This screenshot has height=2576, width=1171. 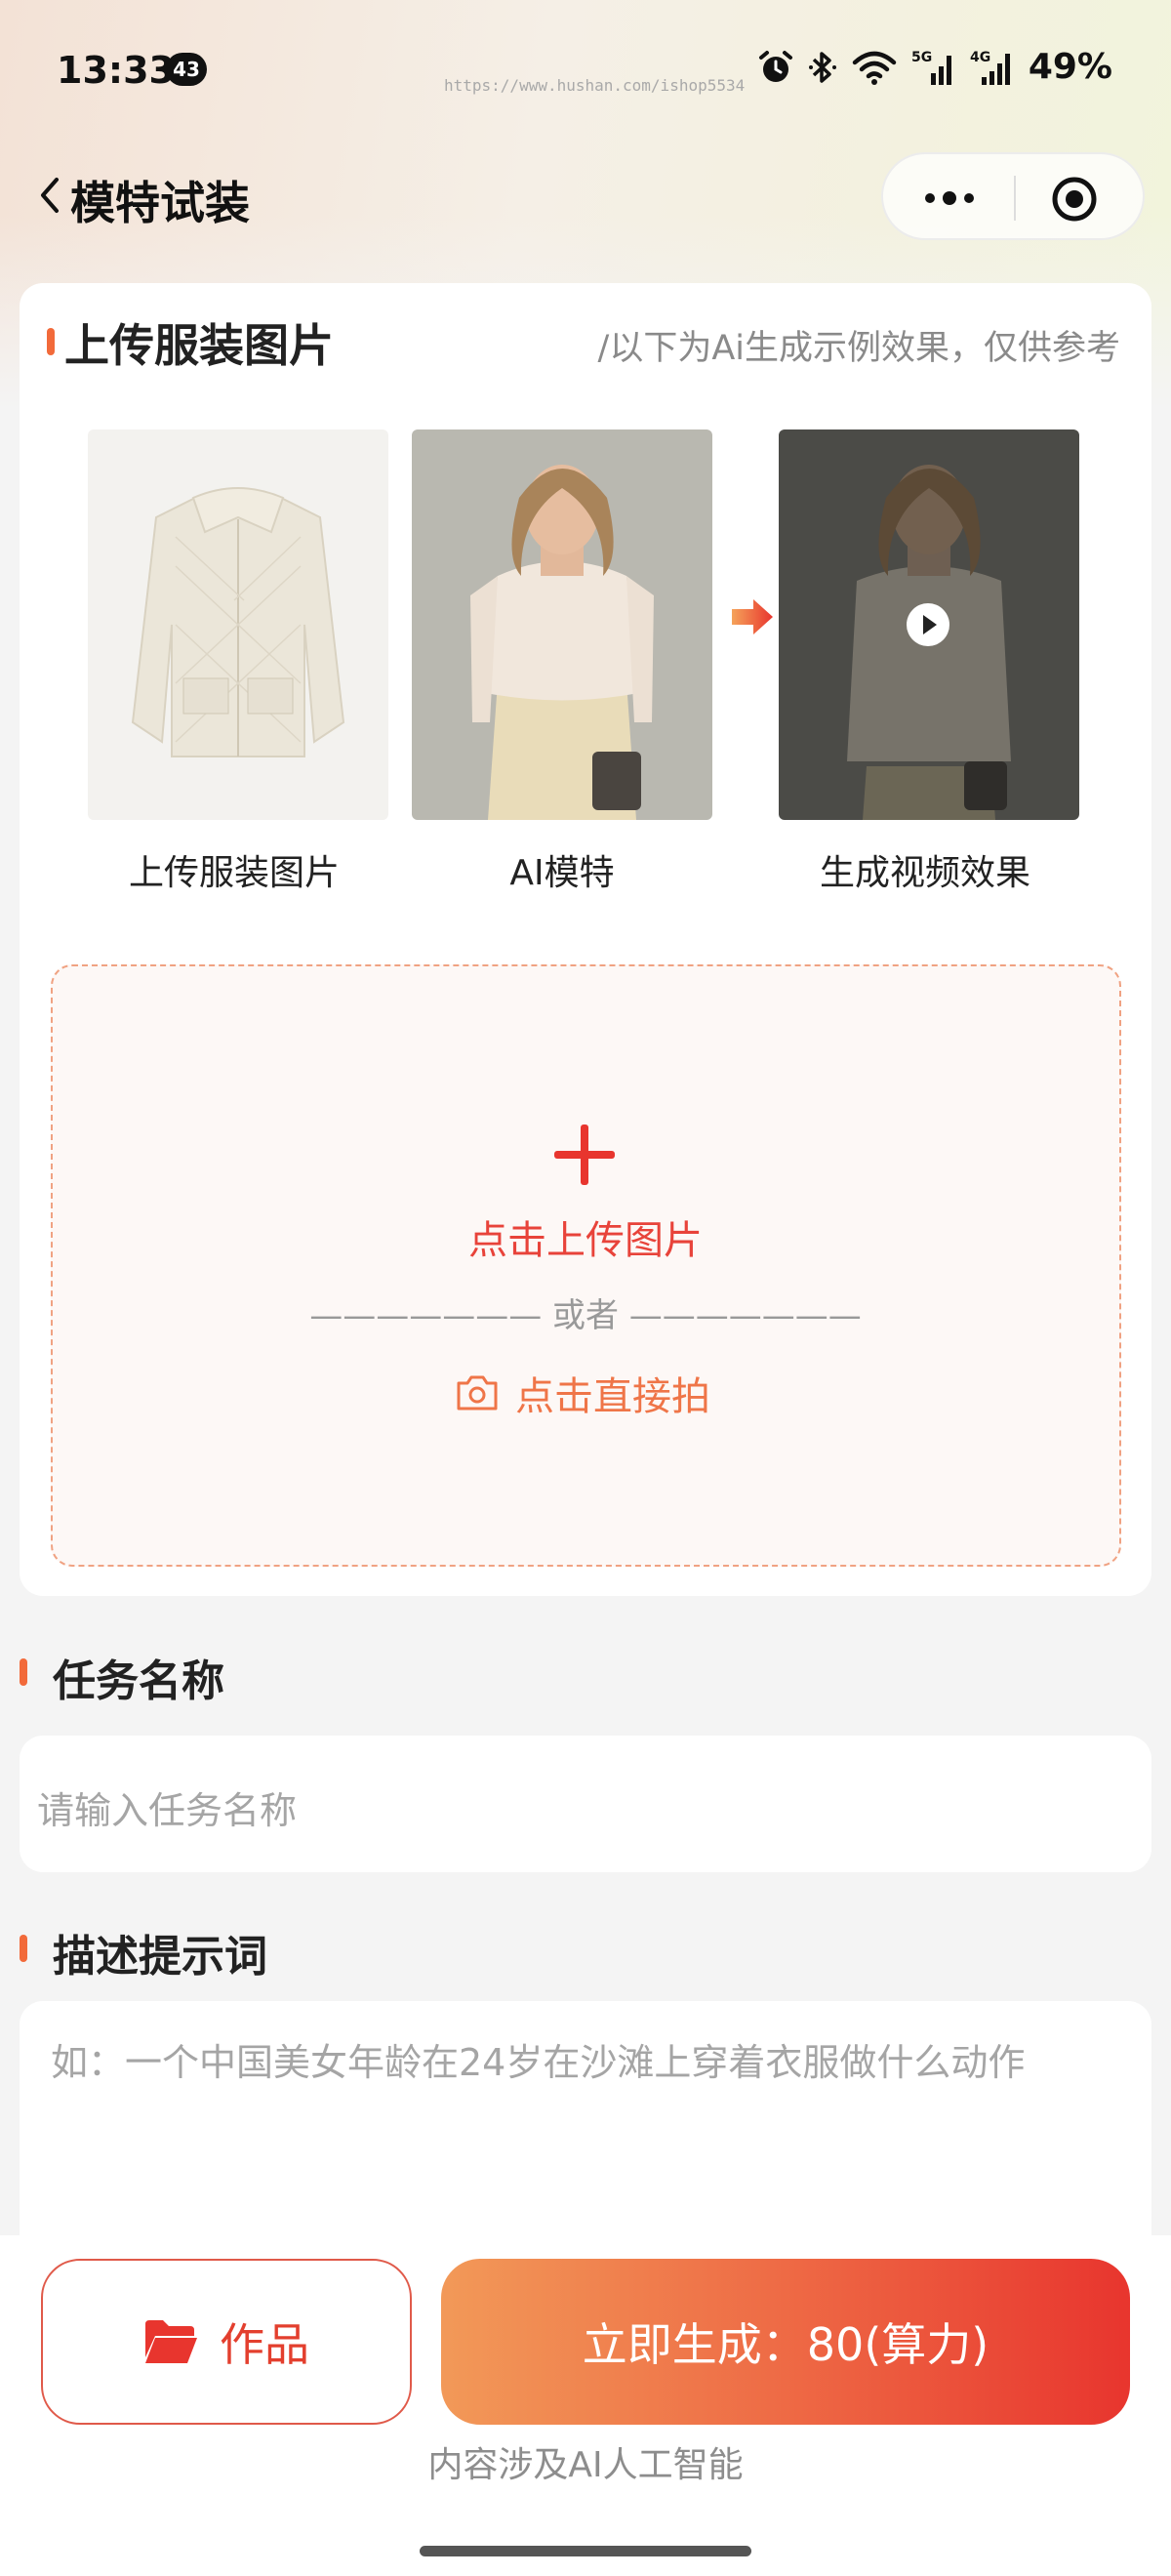 I want to click on status-time: 13:33, so click(x=116, y=70).